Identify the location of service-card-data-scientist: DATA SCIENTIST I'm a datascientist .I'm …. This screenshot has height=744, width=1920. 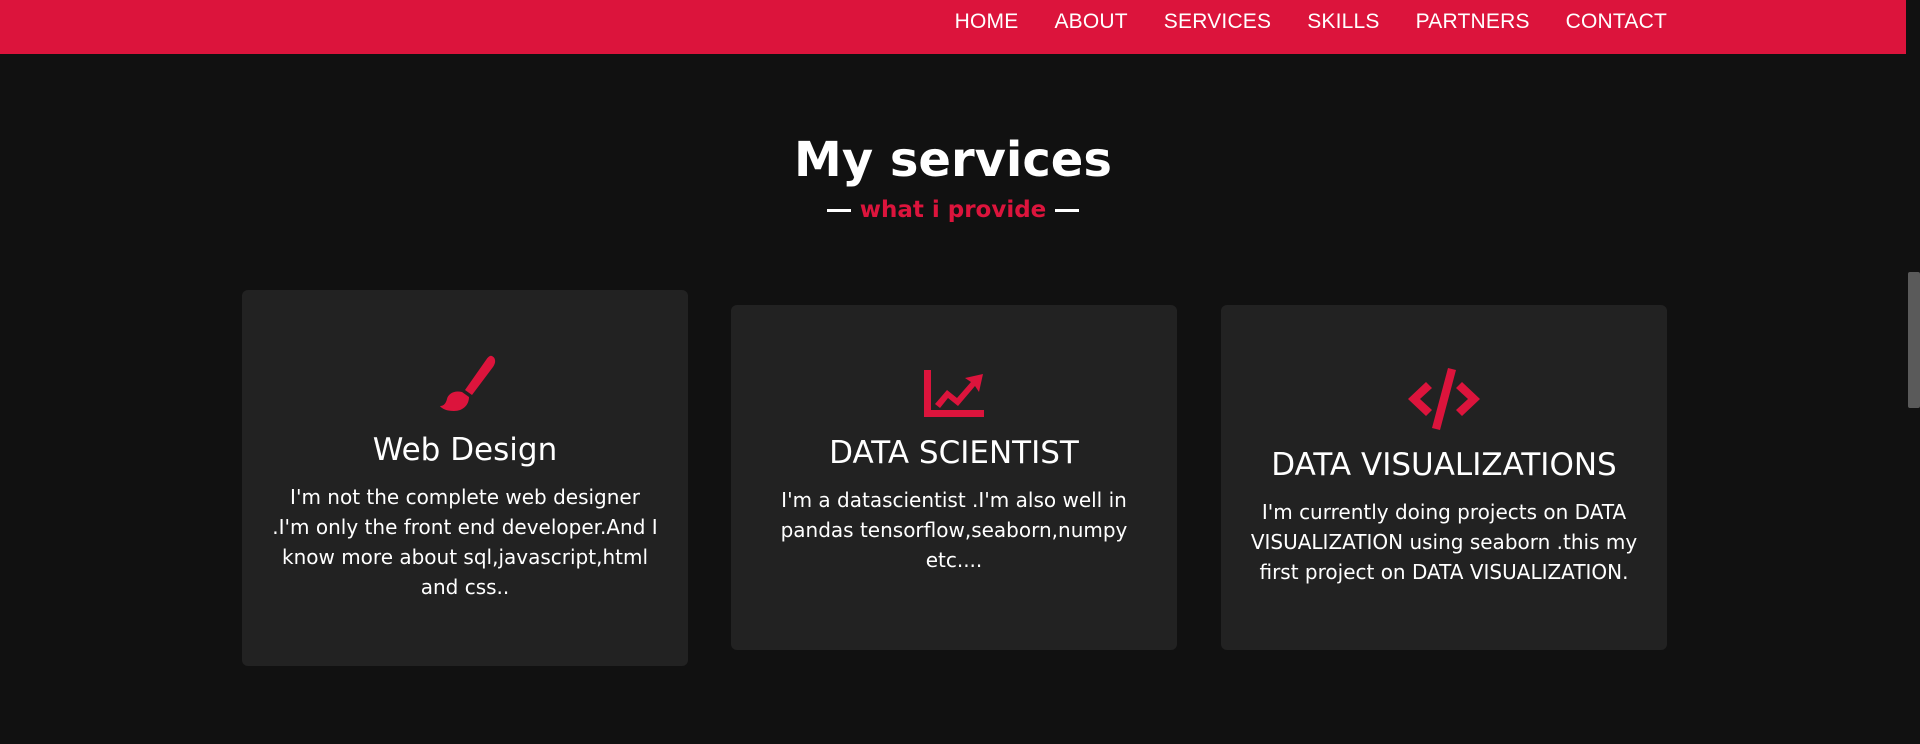
(954, 477).